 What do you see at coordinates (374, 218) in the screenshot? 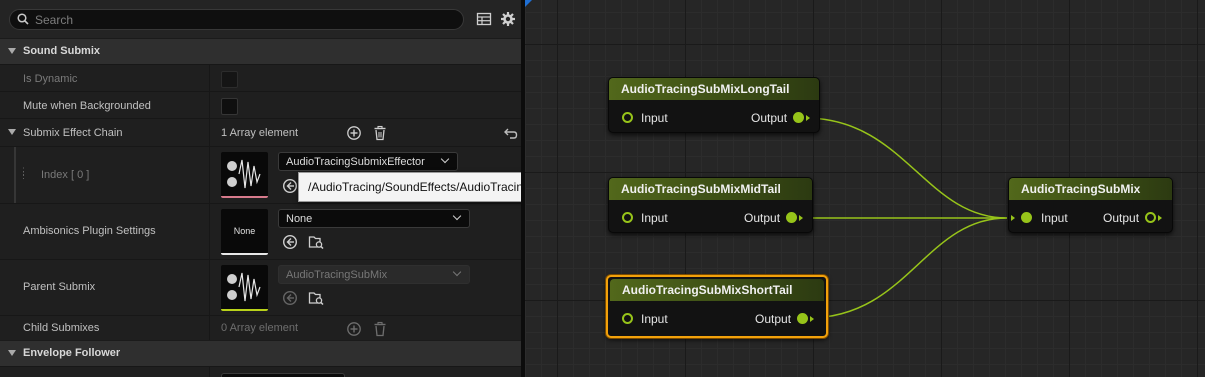
I see `ambisonics-combo: None` at bounding box center [374, 218].